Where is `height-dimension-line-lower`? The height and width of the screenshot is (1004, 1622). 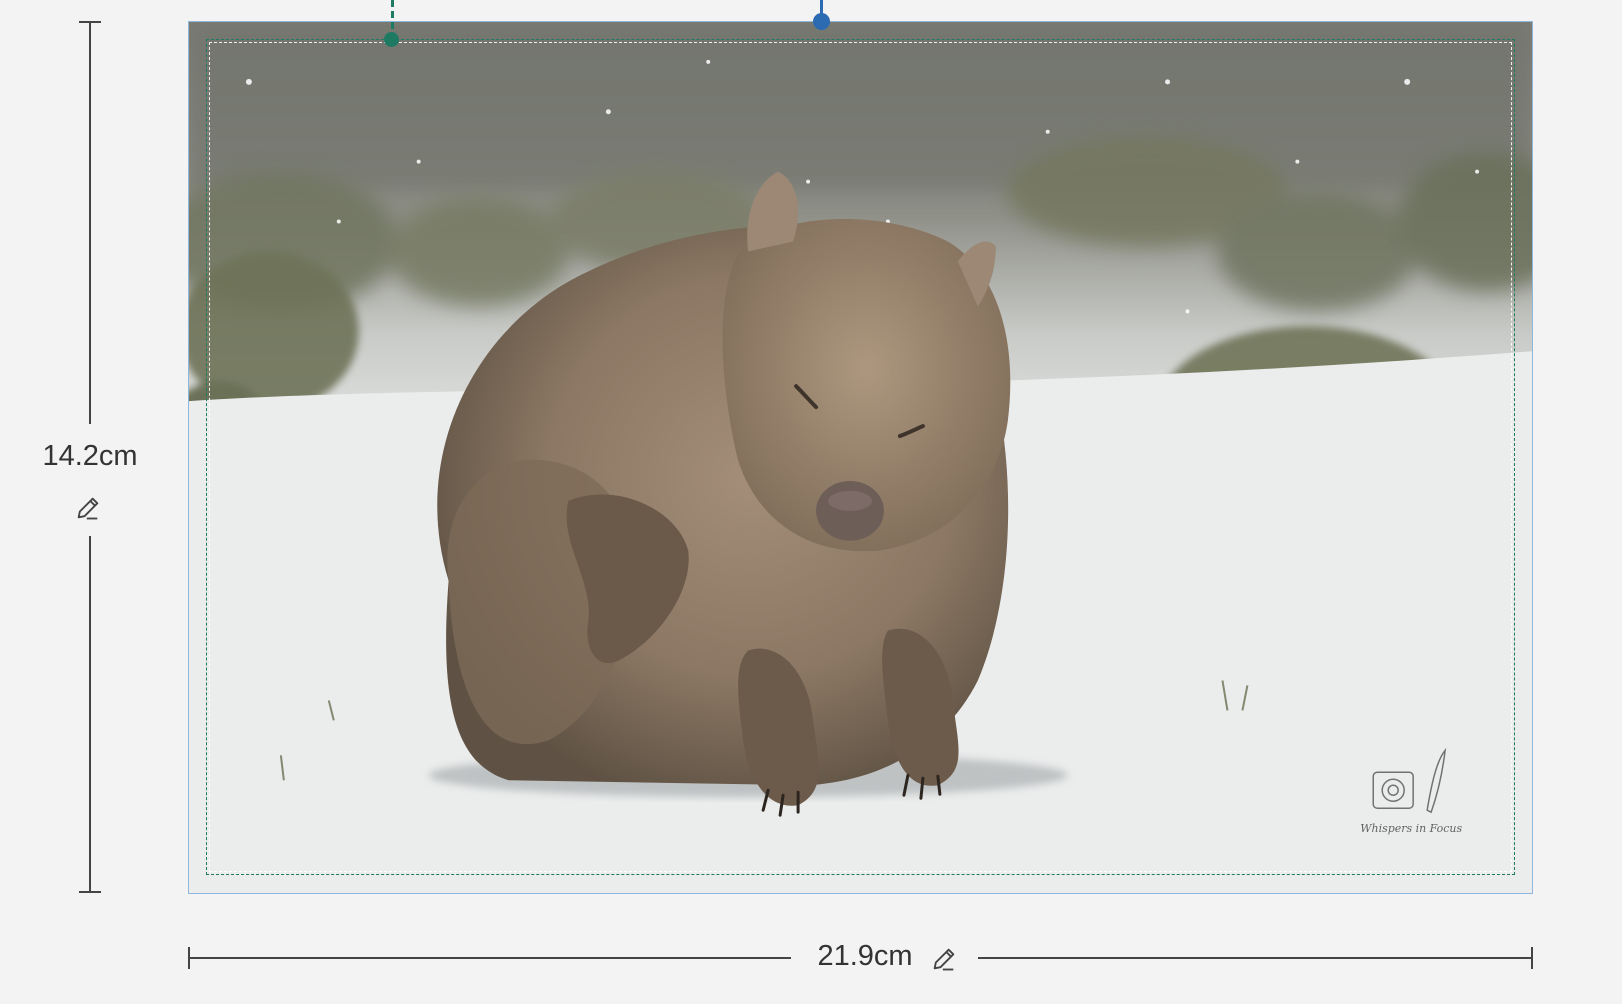
height-dimension-line-lower is located at coordinates (90, 714).